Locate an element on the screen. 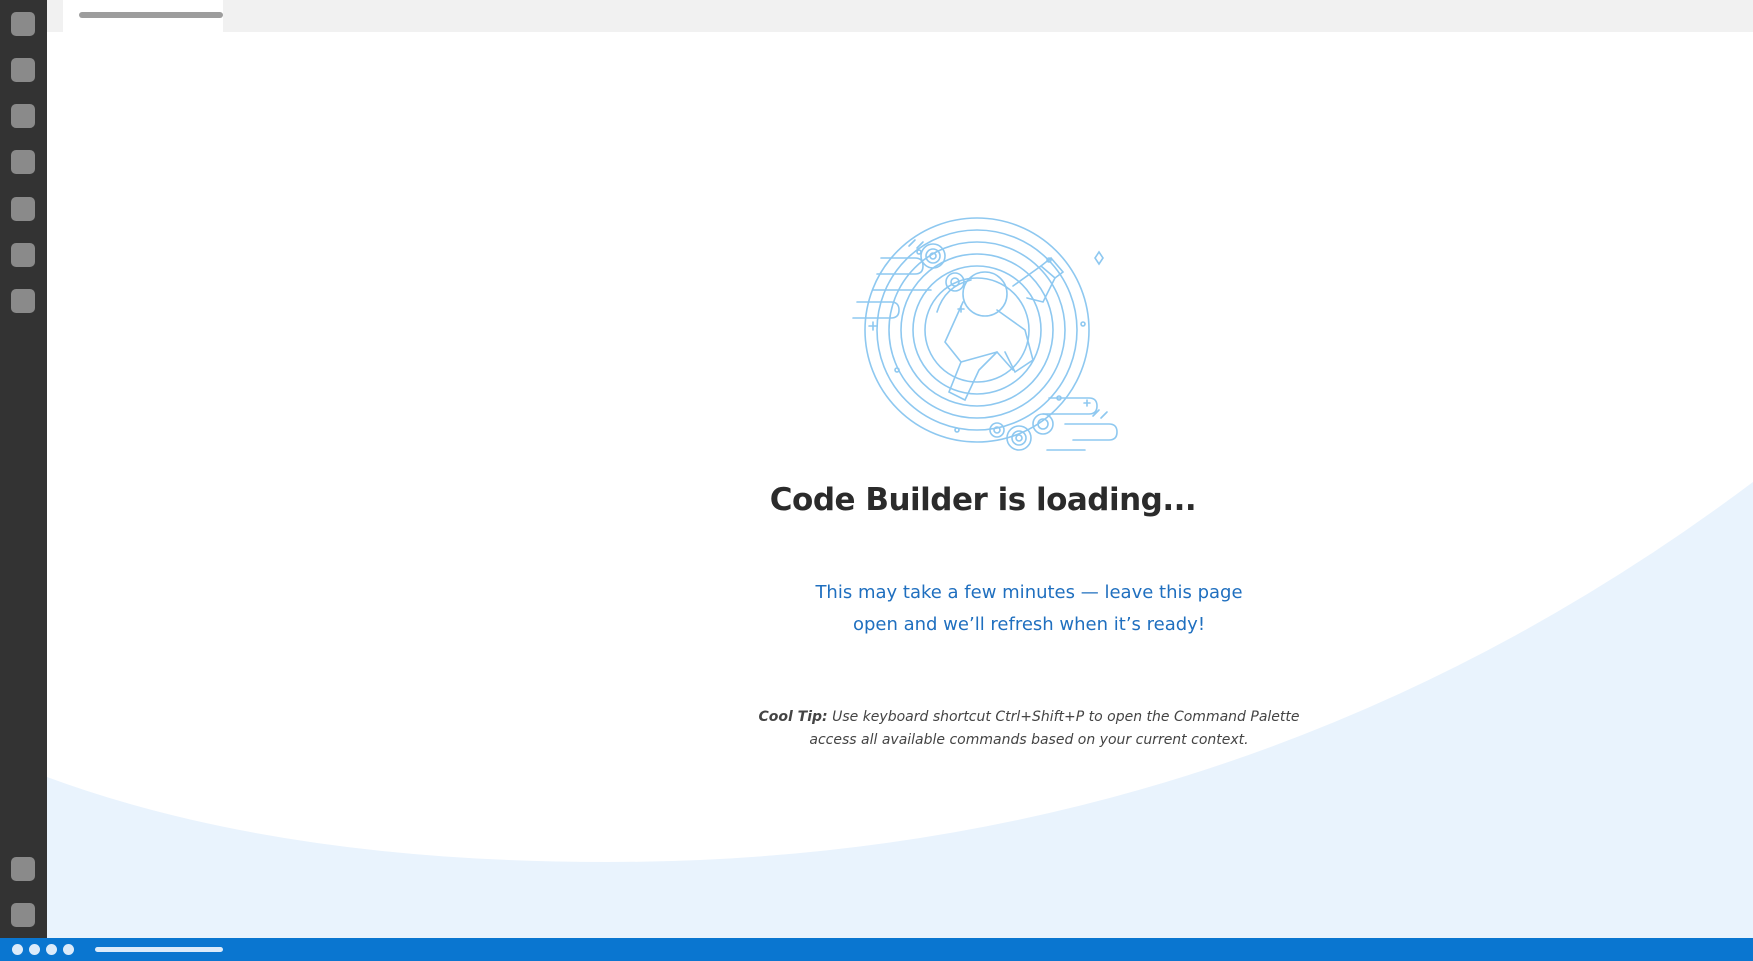  source-control-icon is located at coordinates (23, 116).